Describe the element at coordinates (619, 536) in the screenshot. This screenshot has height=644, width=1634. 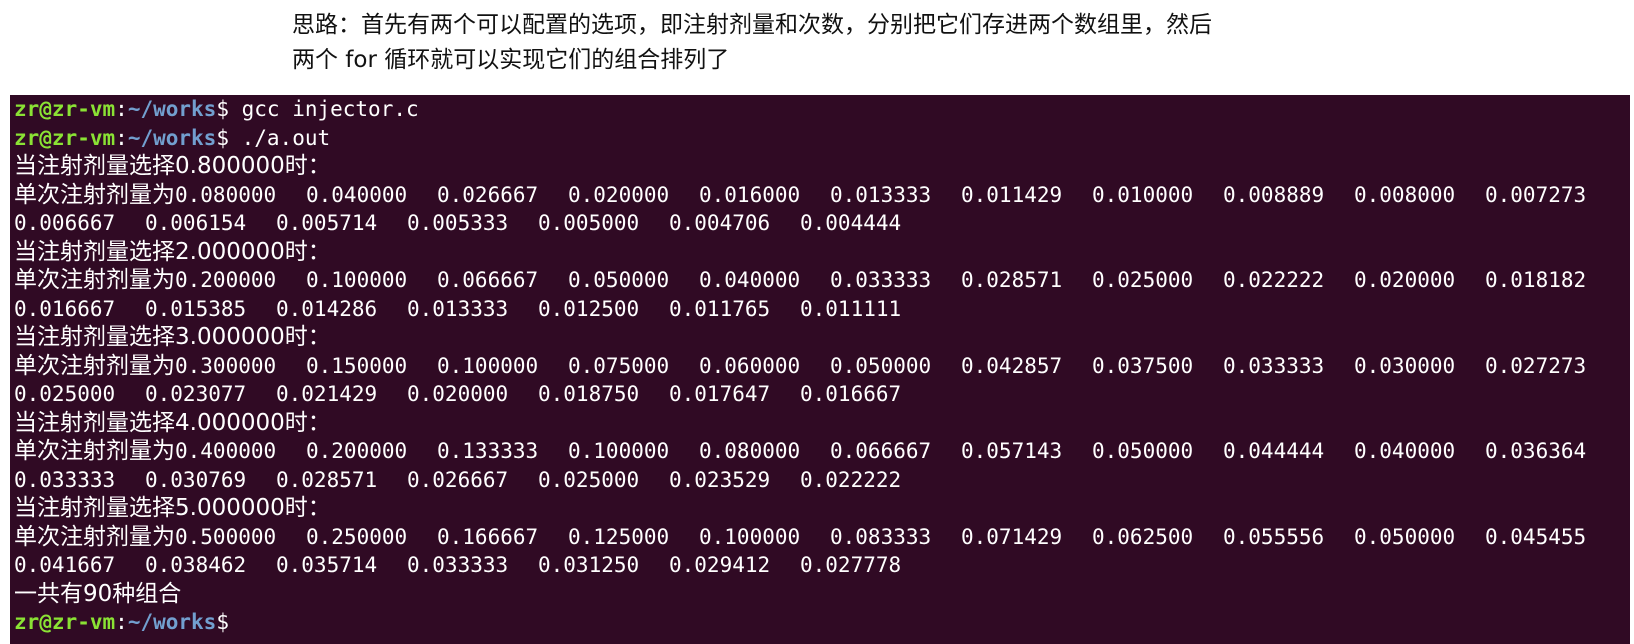
I see `dose-value: 0.125000` at that location.